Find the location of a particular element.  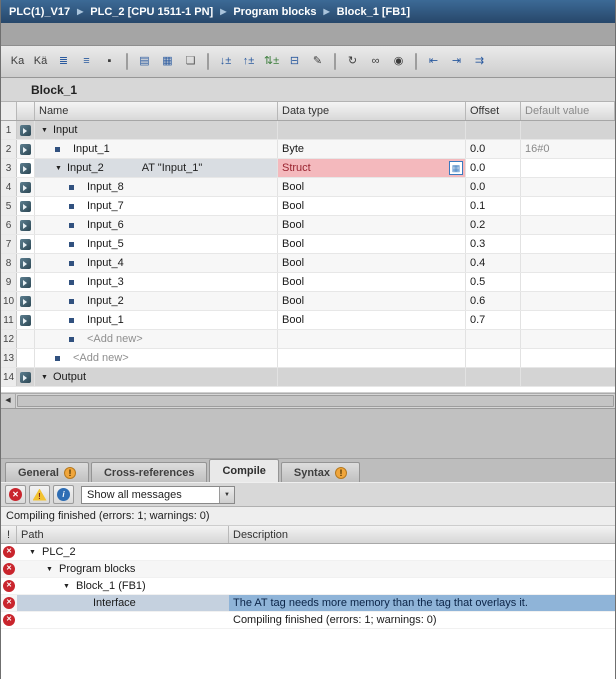

go-to-definition-icon: ⇉ is located at coordinates (479, 61).